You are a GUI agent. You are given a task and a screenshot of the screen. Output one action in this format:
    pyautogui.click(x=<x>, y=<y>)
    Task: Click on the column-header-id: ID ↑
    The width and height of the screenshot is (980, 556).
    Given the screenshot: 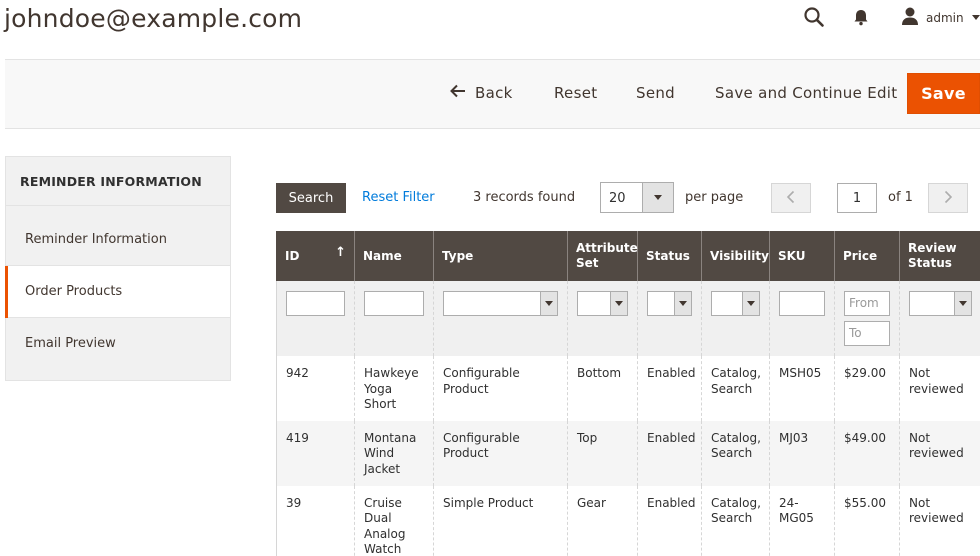 What is the action you would take?
    pyautogui.click(x=315, y=256)
    